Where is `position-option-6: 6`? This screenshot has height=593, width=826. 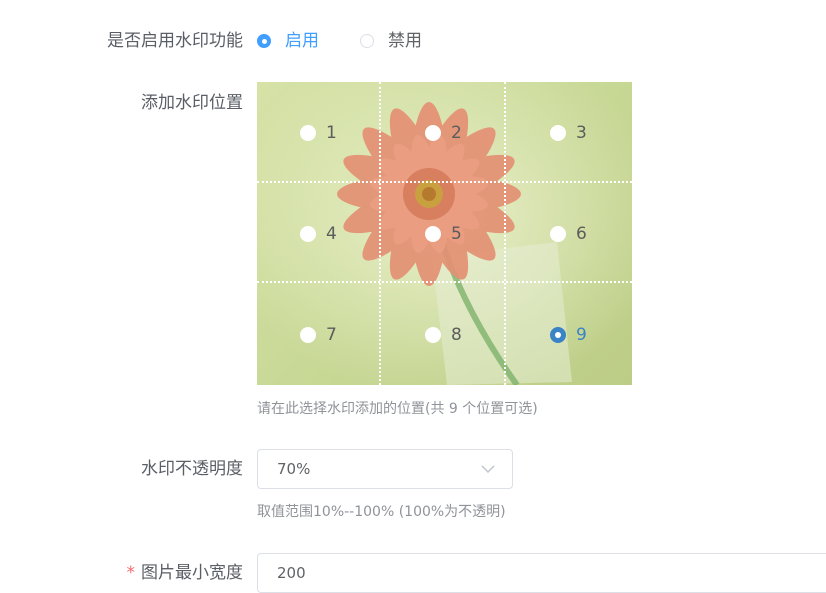 position-option-6: 6 is located at coordinates (569, 233).